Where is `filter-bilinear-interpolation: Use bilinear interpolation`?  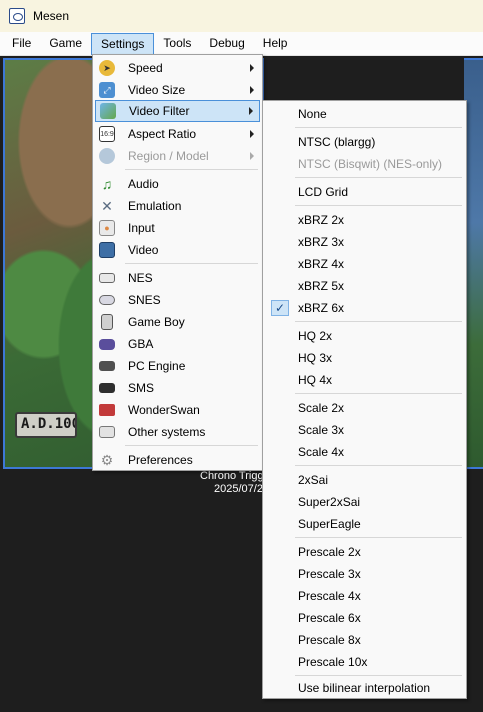
filter-bilinear-interpolation: Use bilinear interpolation is located at coordinates (364, 688).